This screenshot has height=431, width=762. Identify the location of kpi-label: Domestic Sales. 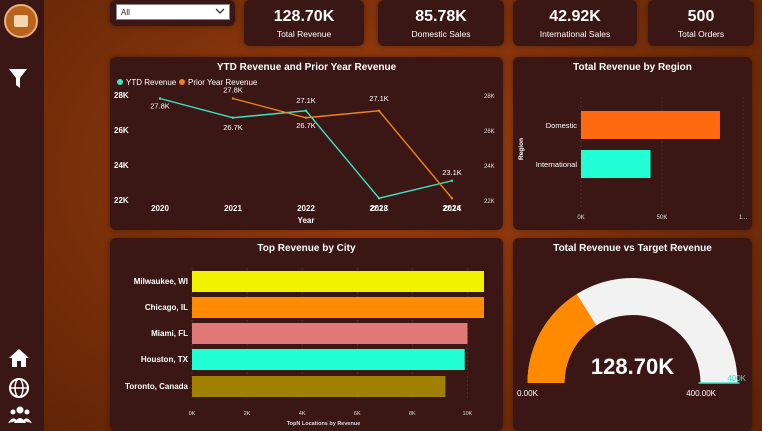
(441, 34).